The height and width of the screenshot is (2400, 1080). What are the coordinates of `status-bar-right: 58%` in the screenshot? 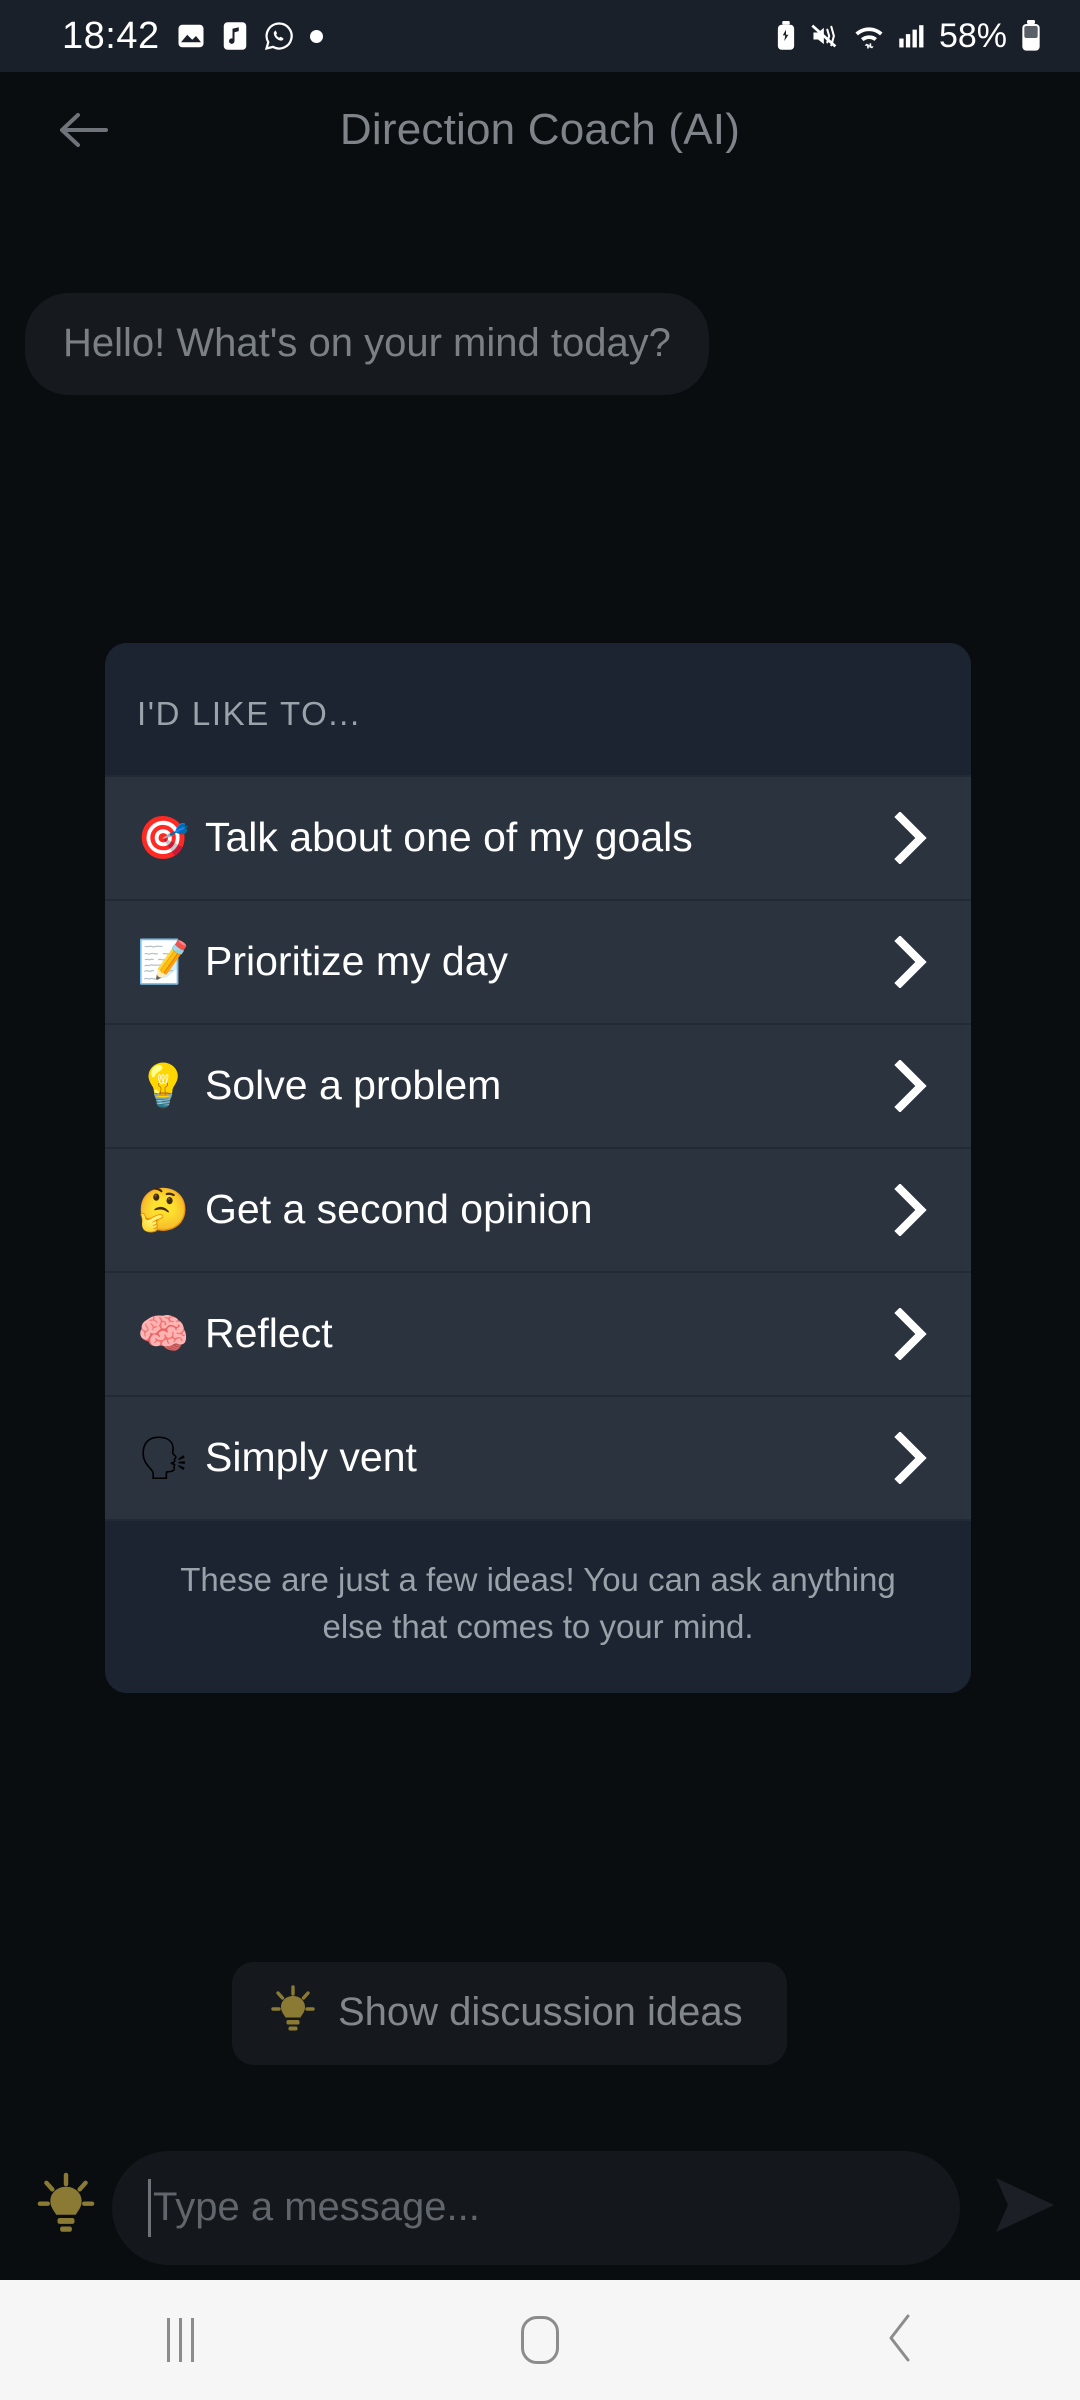 It's located at (908, 36).